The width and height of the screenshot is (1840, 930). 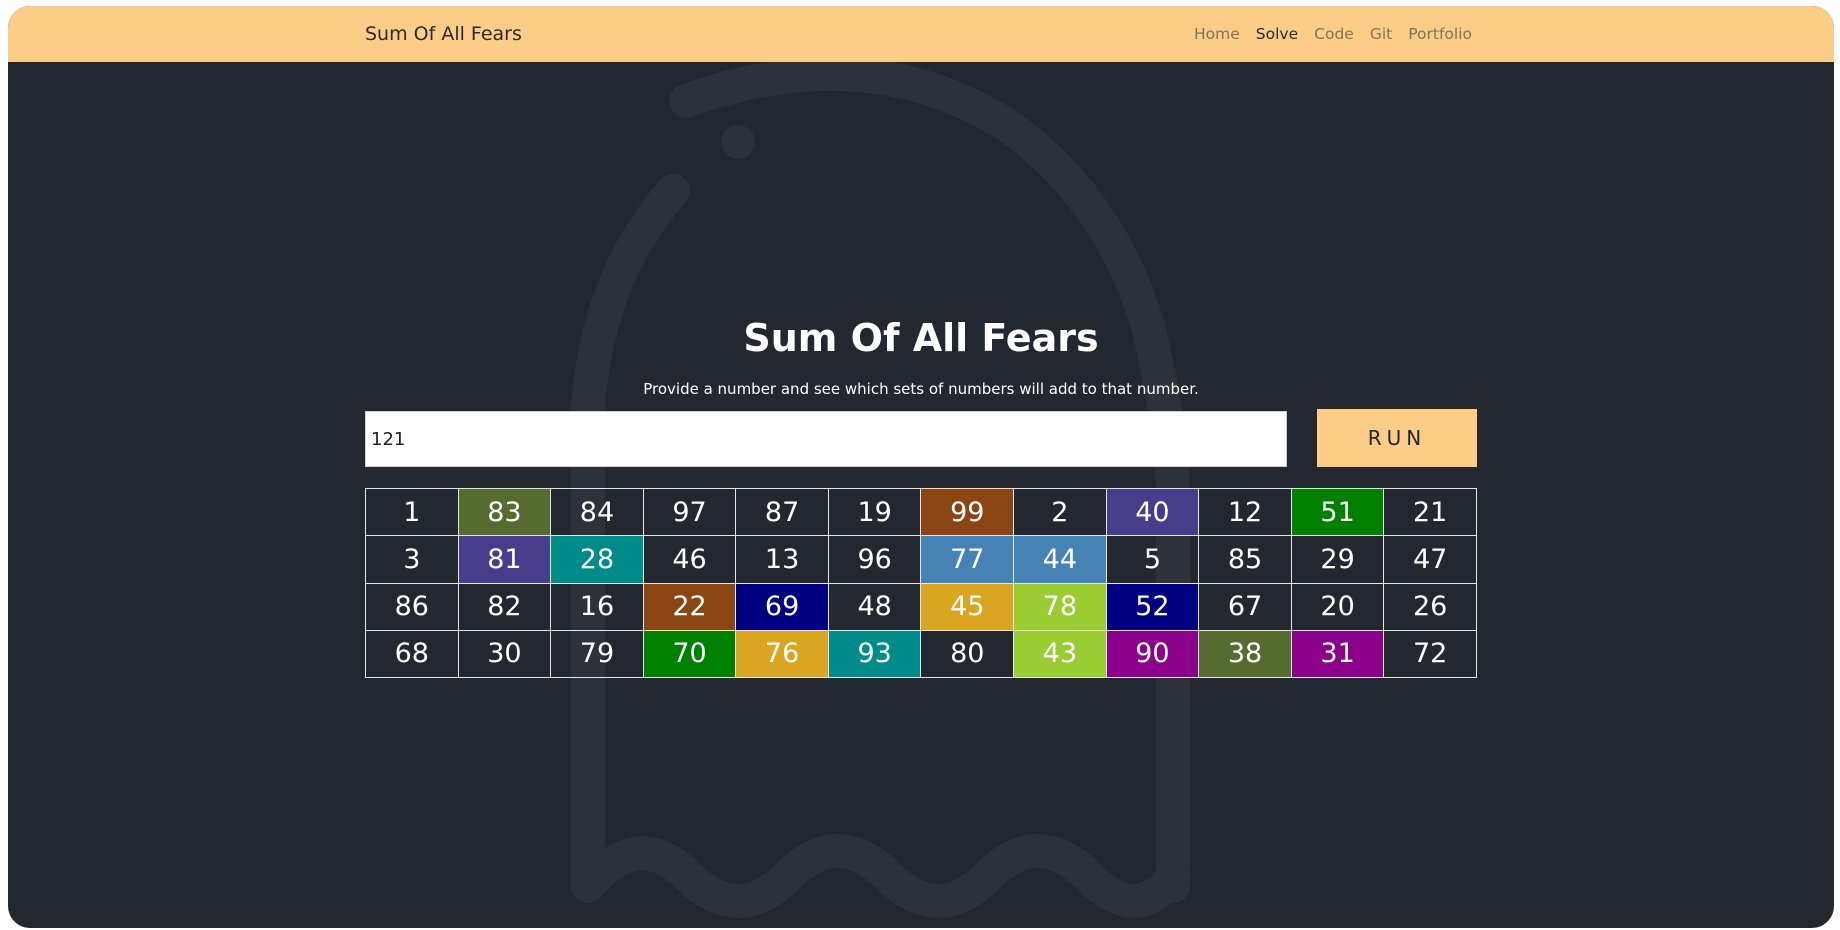 I want to click on grid-cell: 86, so click(x=412, y=606).